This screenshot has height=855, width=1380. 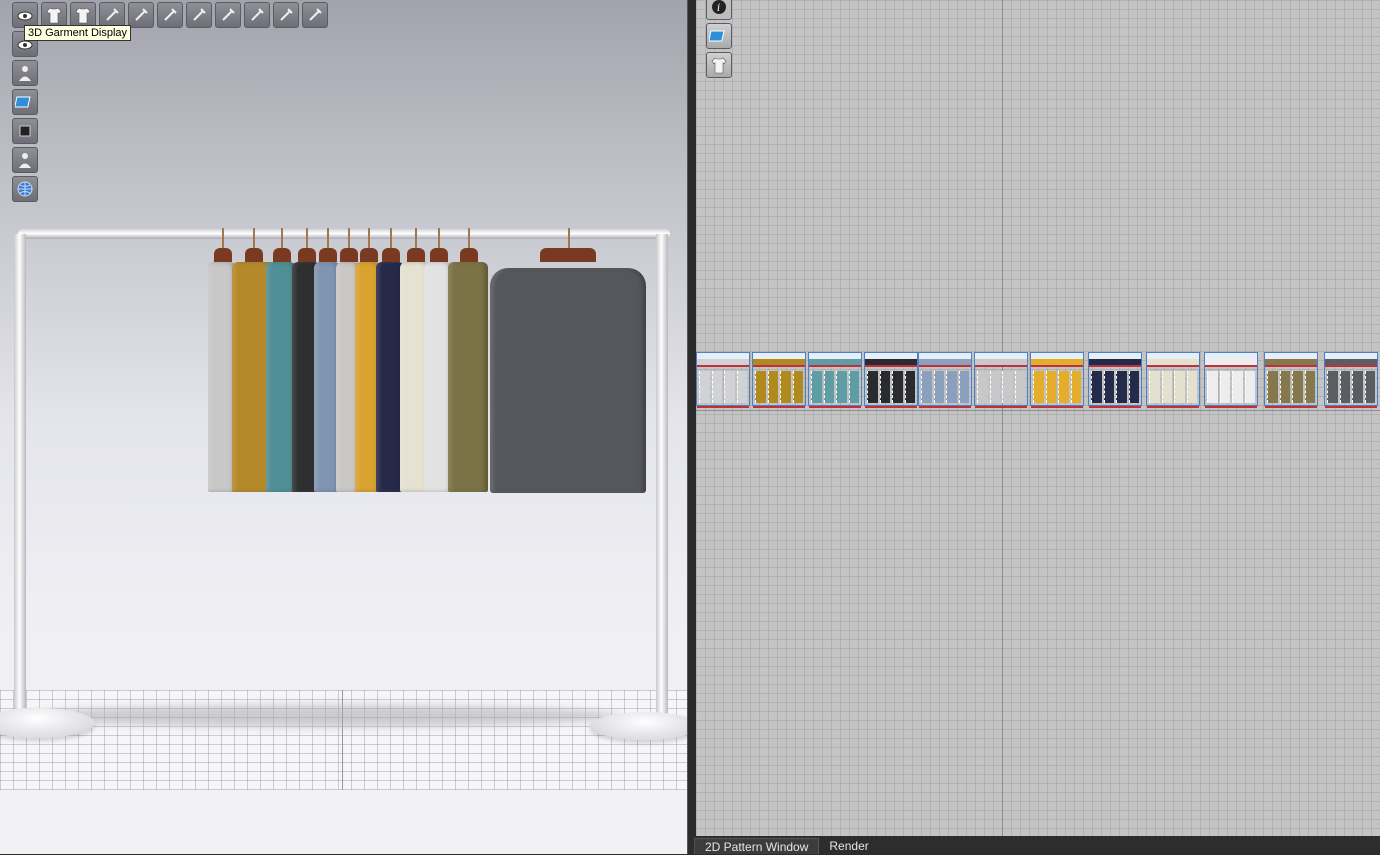 What do you see at coordinates (315, 15) in the screenshot?
I see `ruler-icon` at bounding box center [315, 15].